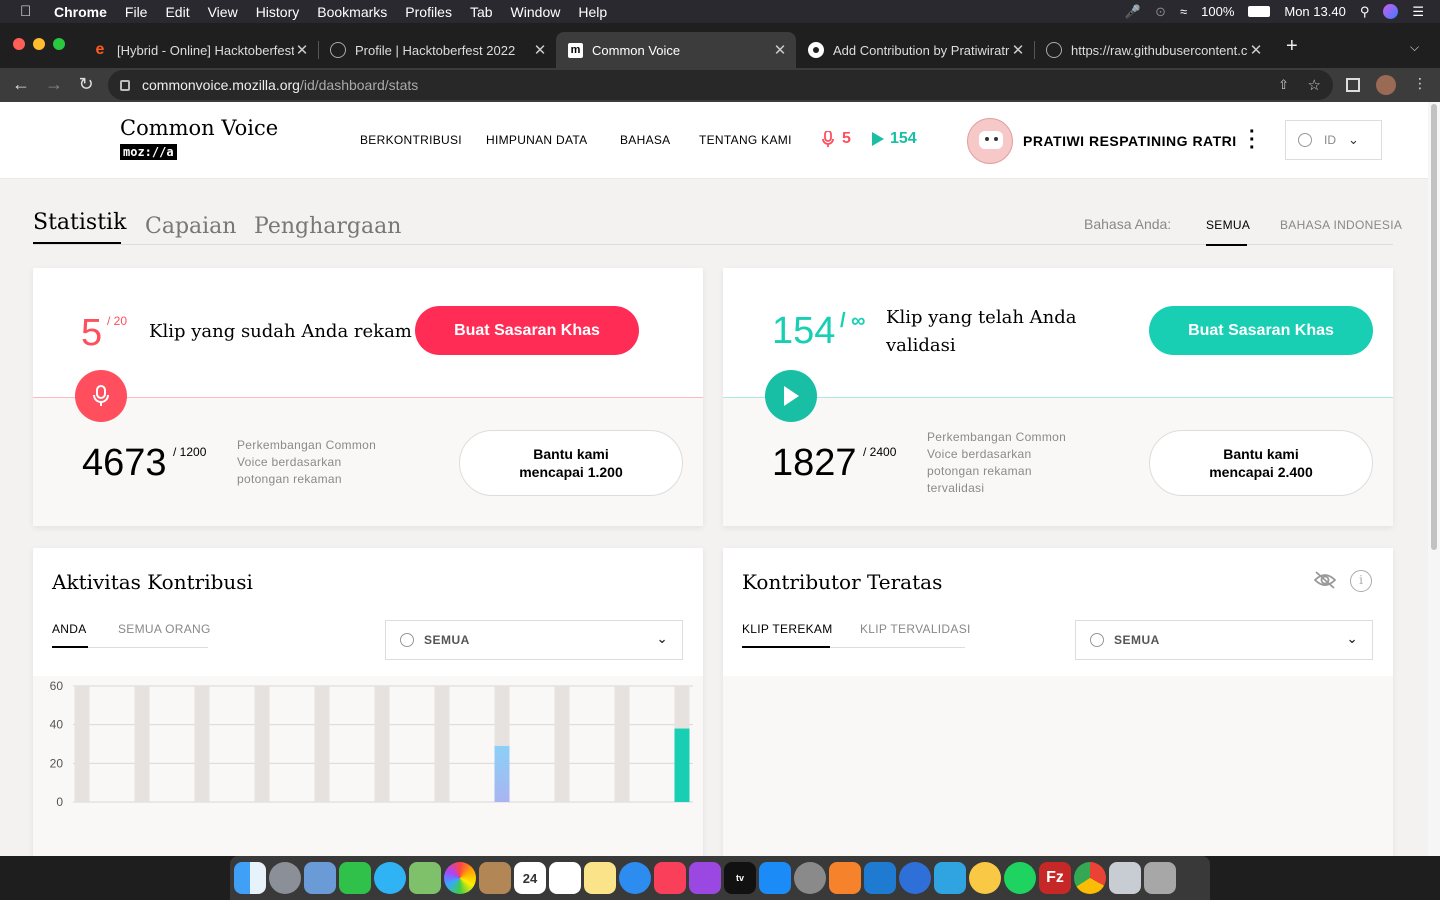 The width and height of the screenshot is (1440, 900). What do you see at coordinates (530, 878) in the screenshot?
I see `calendar-icon: 24` at bounding box center [530, 878].